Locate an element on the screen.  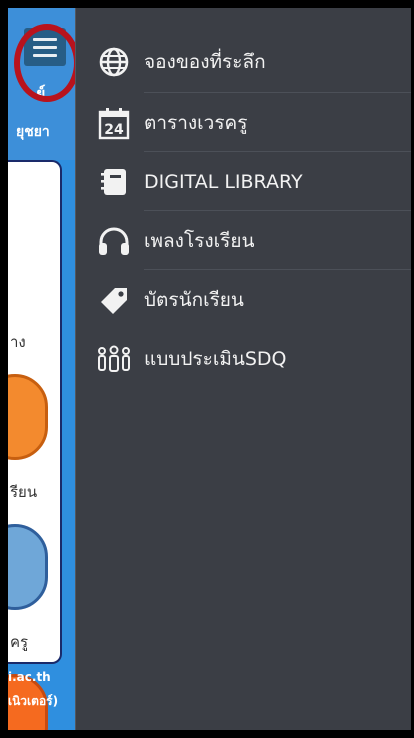
svg-text: 24 is located at coordinates (114, 130).